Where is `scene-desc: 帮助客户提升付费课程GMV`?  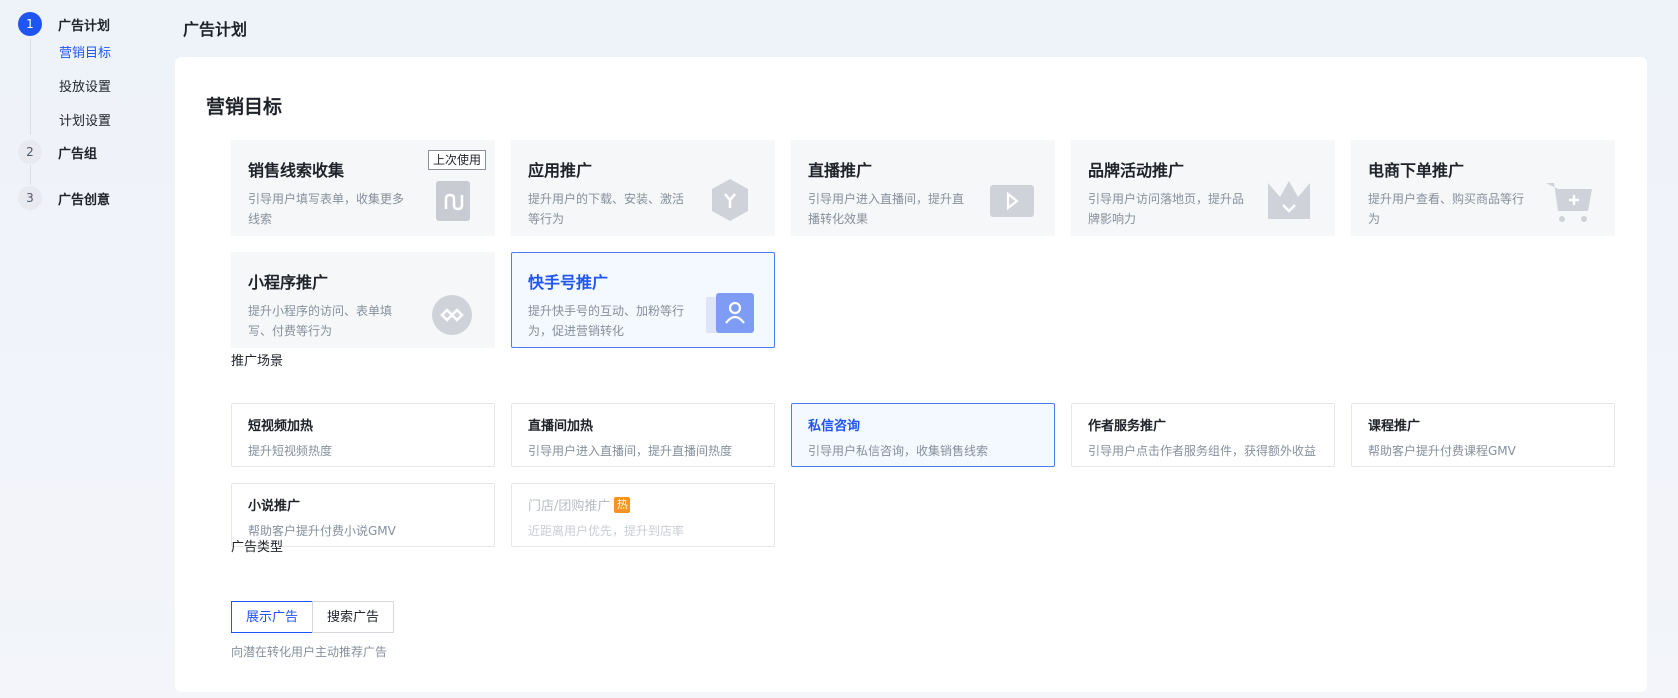
scene-desc: 帮助客户提升付费课程GMV is located at coordinates (1442, 451).